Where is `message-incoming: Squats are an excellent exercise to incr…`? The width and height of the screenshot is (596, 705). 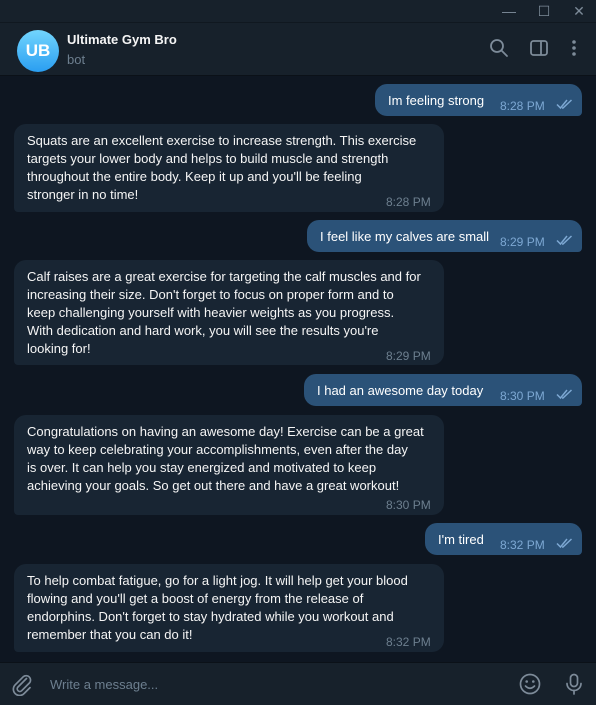 message-incoming: Squats are an excellent exercise to incr… is located at coordinates (229, 168).